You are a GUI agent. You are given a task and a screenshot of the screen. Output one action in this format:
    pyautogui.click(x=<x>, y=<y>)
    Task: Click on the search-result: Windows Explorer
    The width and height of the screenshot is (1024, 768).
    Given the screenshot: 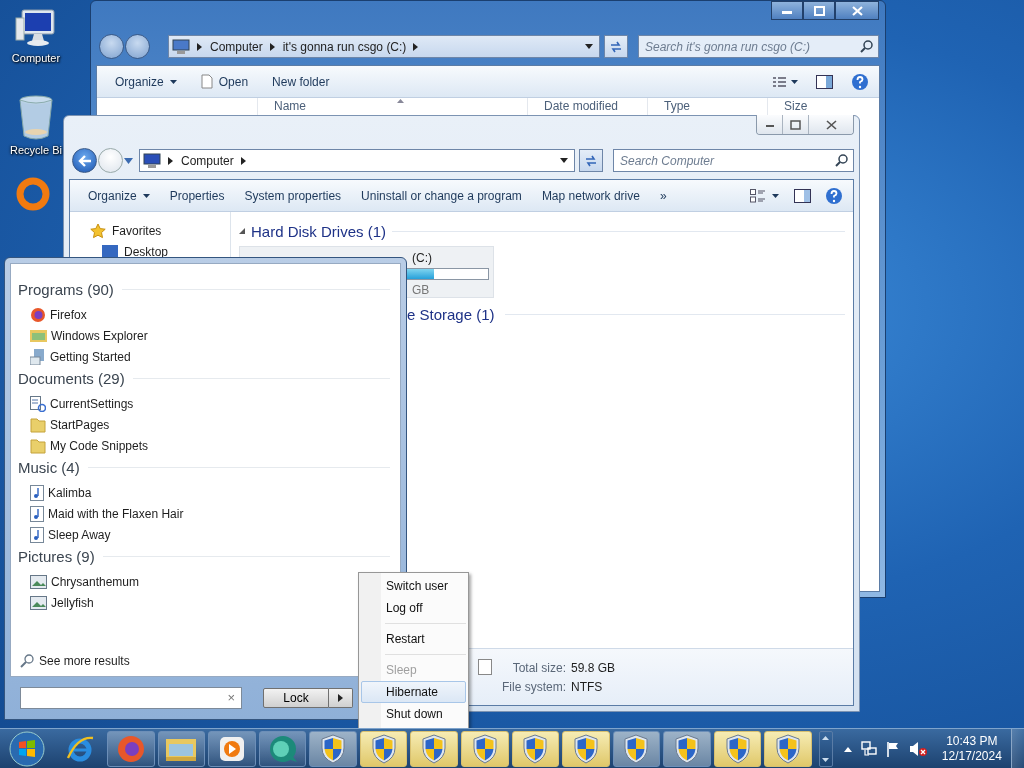 What is the action you would take?
    pyautogui.click(x=99, y=335)
    